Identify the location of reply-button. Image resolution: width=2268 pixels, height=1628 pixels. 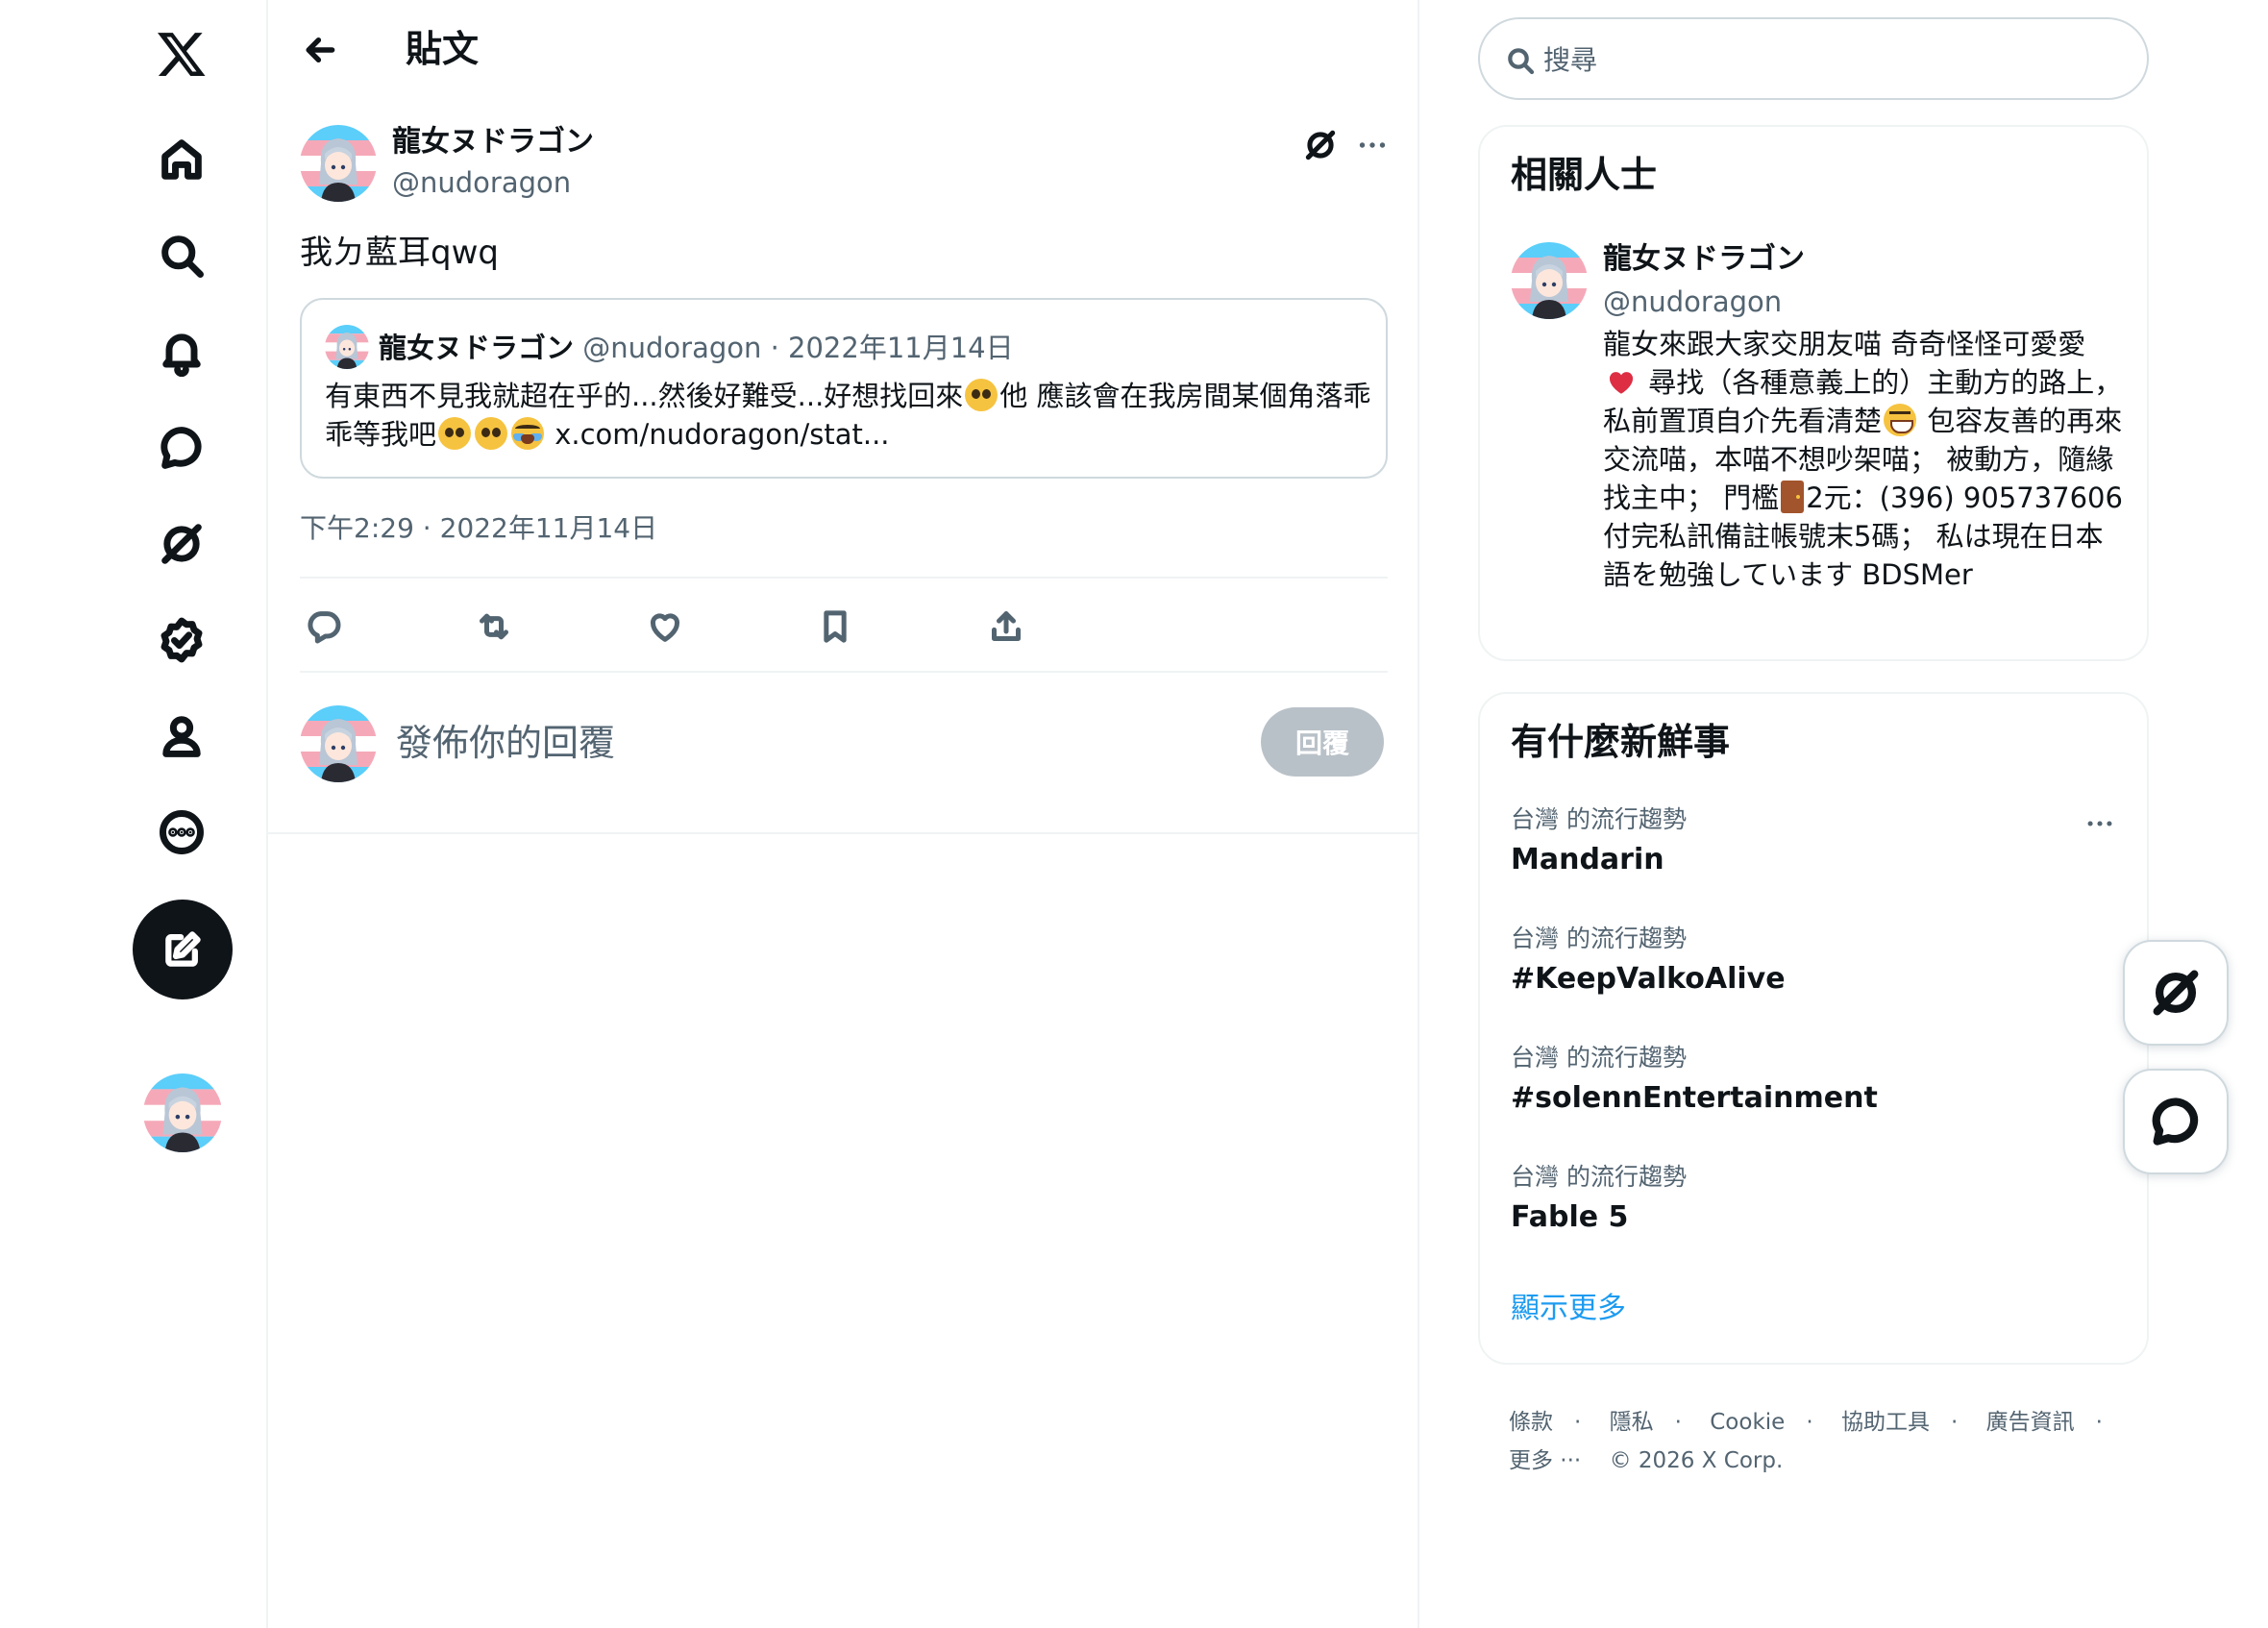
(324, 627).